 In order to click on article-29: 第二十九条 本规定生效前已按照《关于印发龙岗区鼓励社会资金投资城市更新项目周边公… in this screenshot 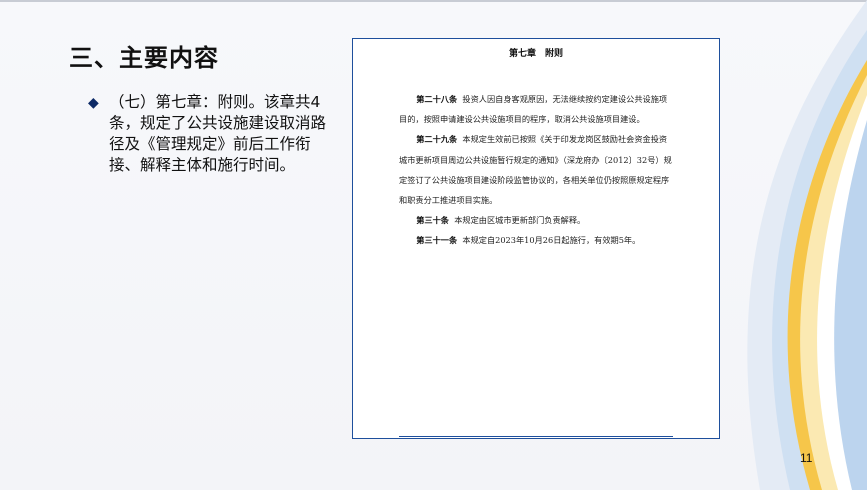, I will do `click(535, 170)`.